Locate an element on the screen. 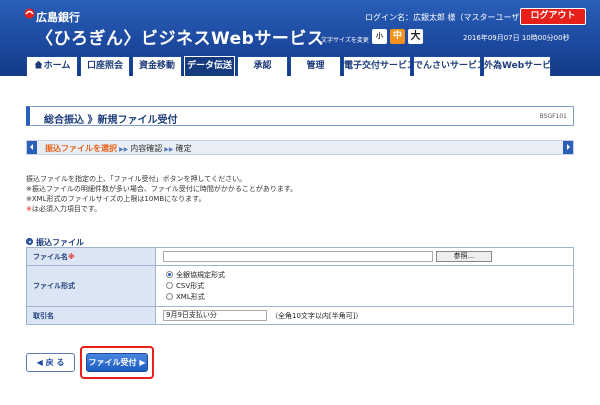 This screenshot has width=600, height=405. screen-id: BSGF101 is located at coordinates (553, 116).